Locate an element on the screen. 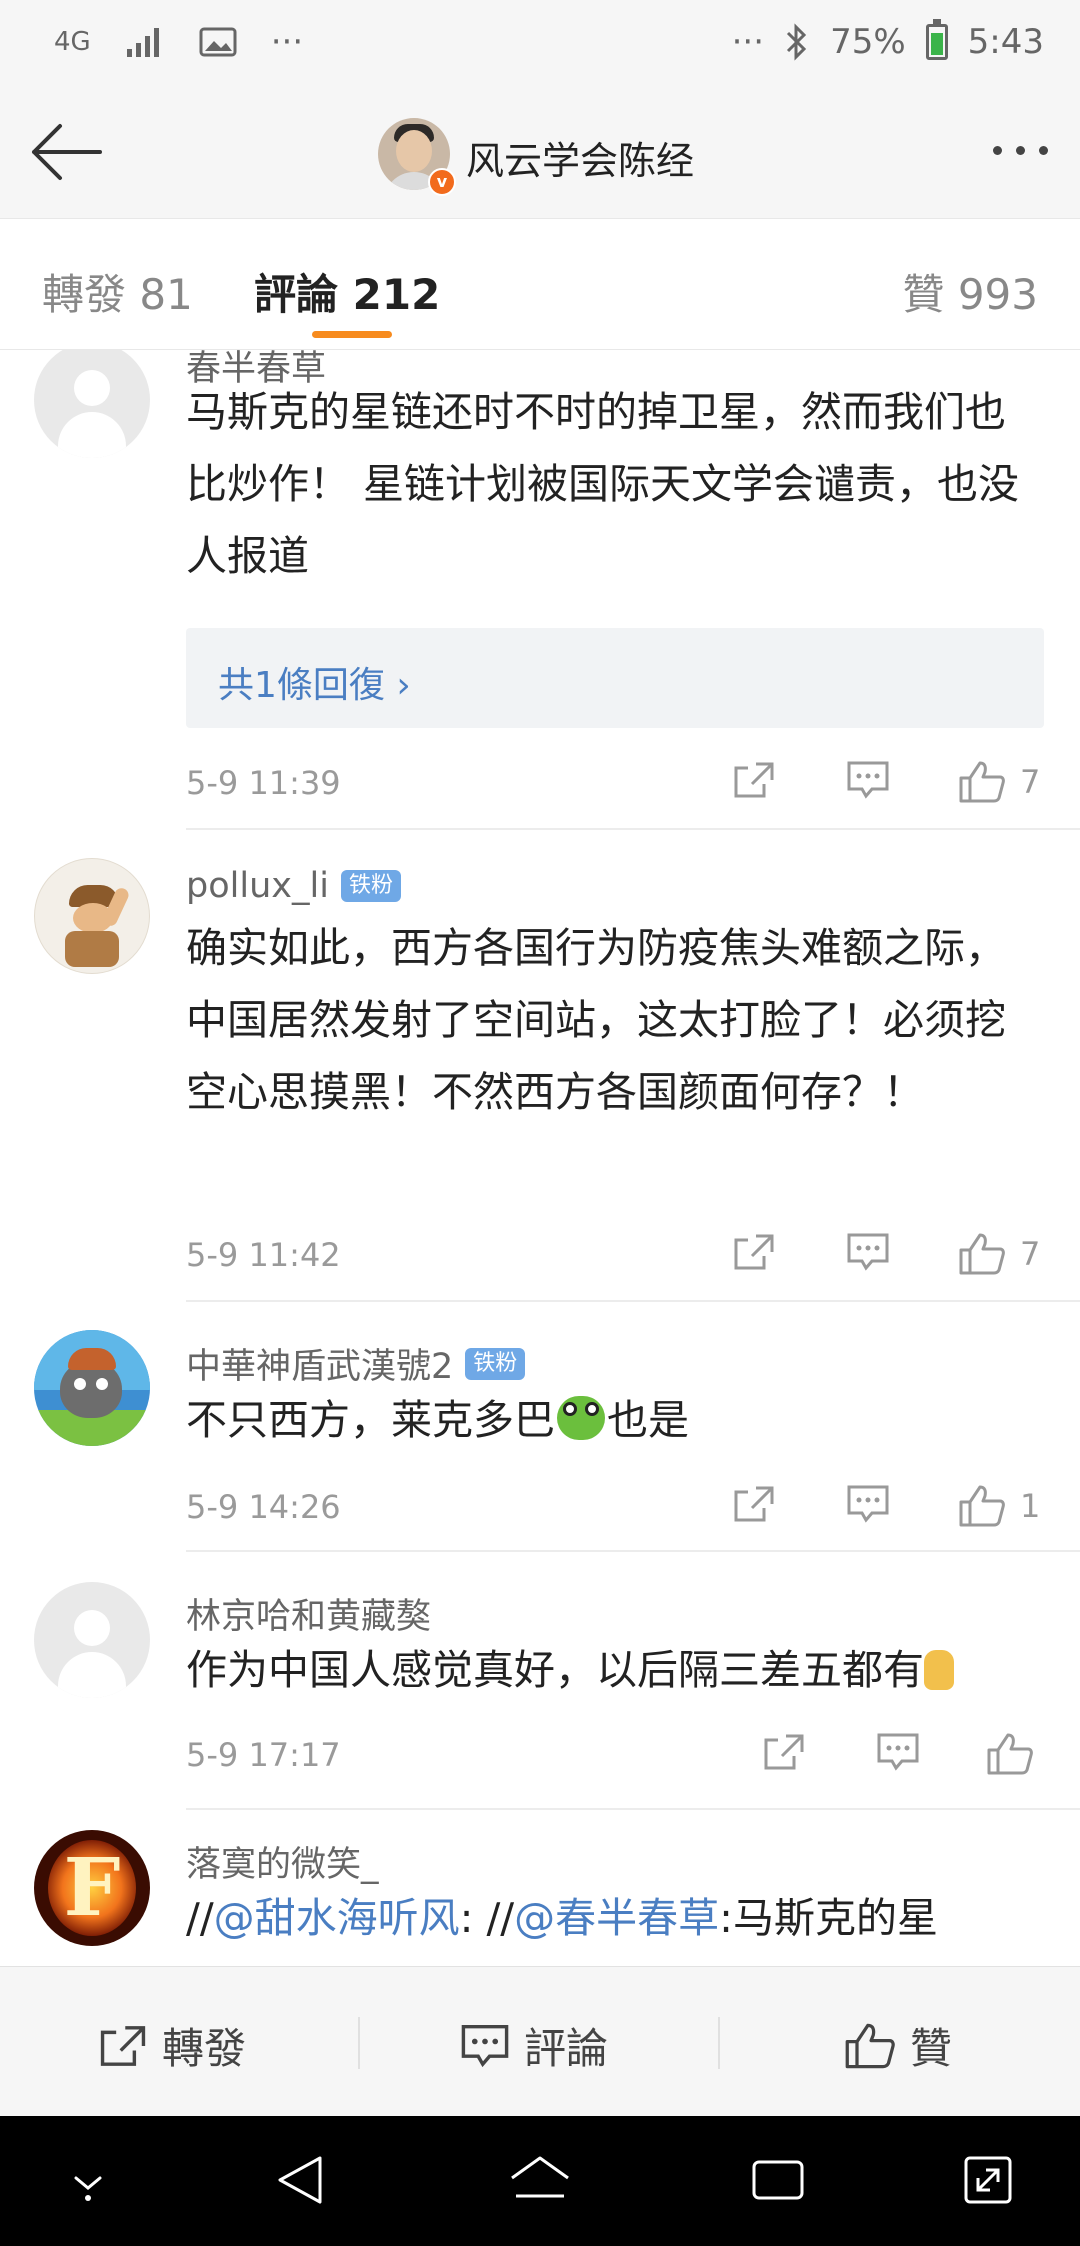  battery-percent: 75% is located at coordinates (868, 42).